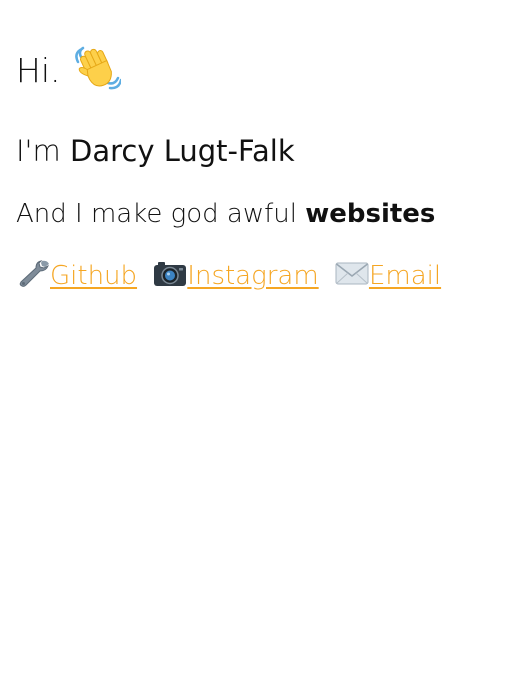  I want to click on greeting-heading: Hi., so click(69, 70).